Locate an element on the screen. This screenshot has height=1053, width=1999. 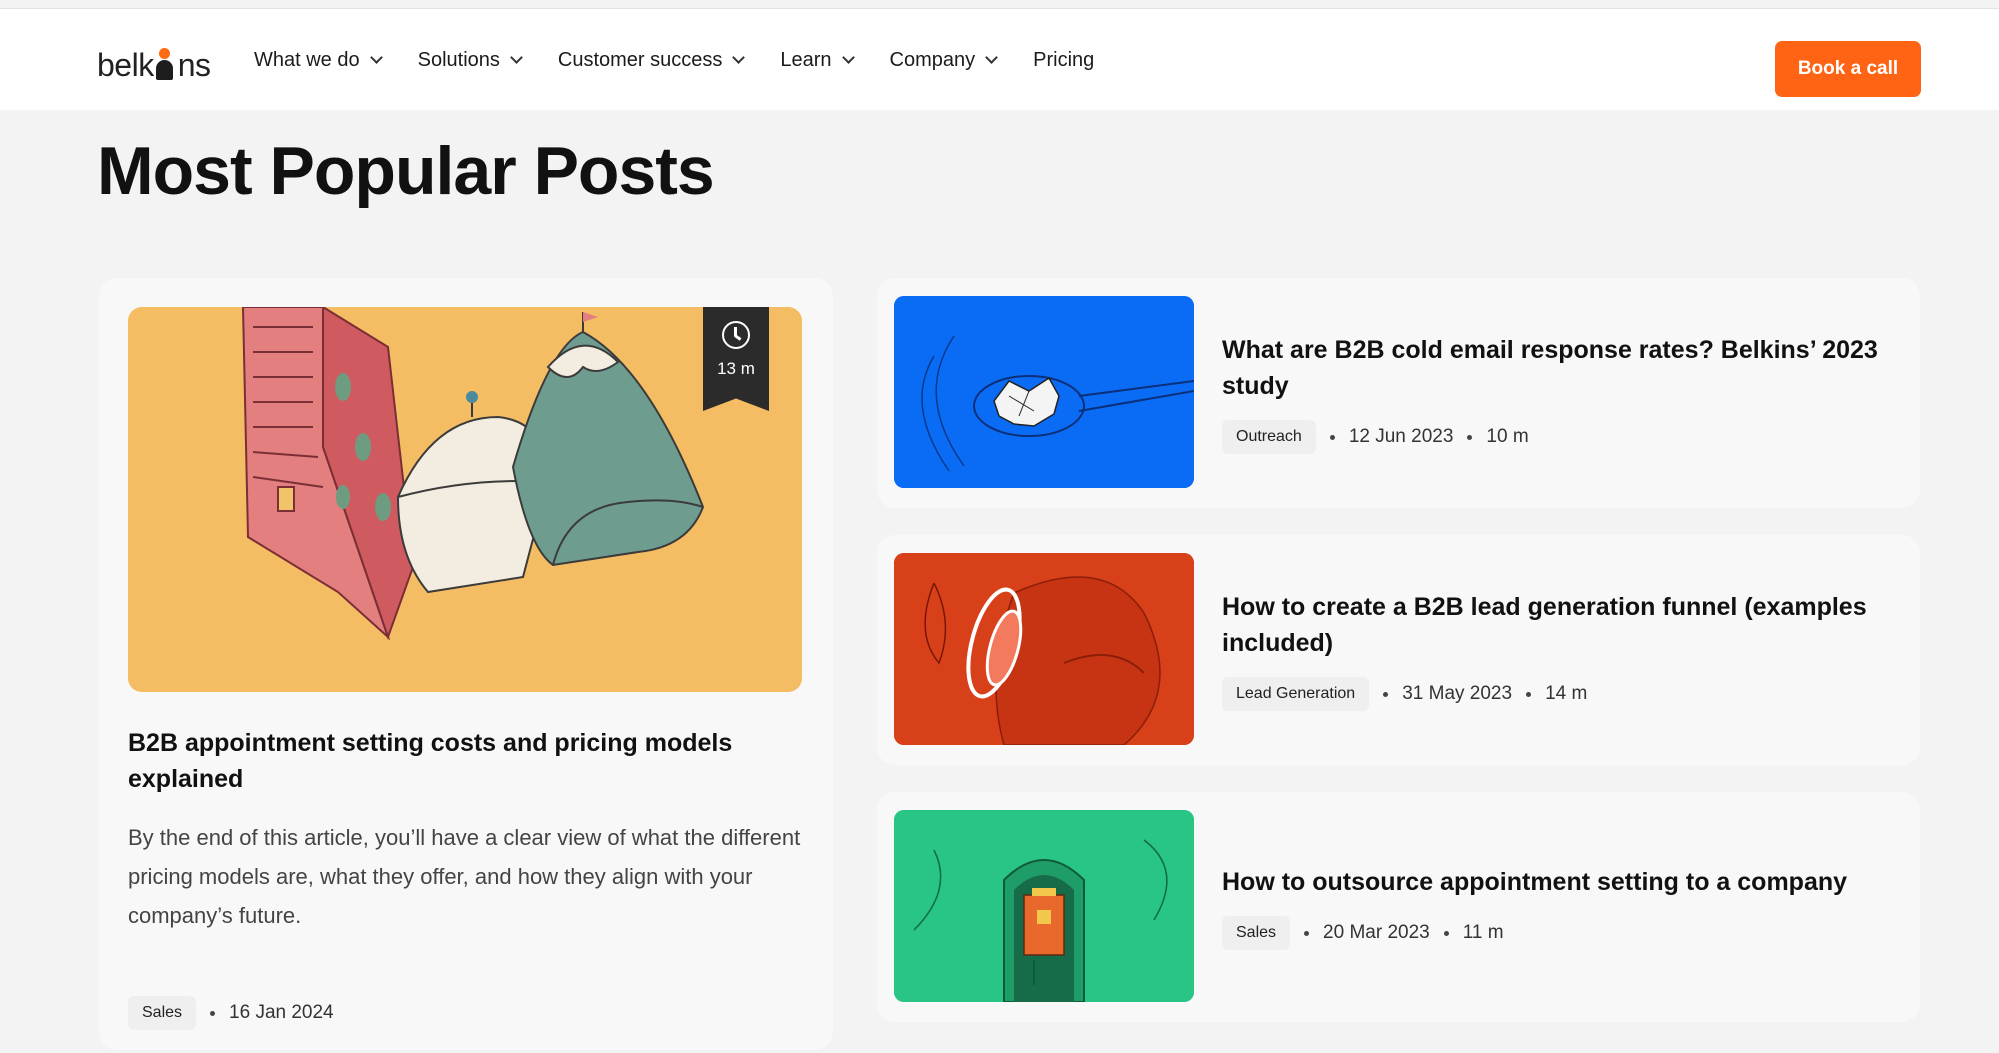
nav-item-label: What we do is located at coordinates (307, 60).